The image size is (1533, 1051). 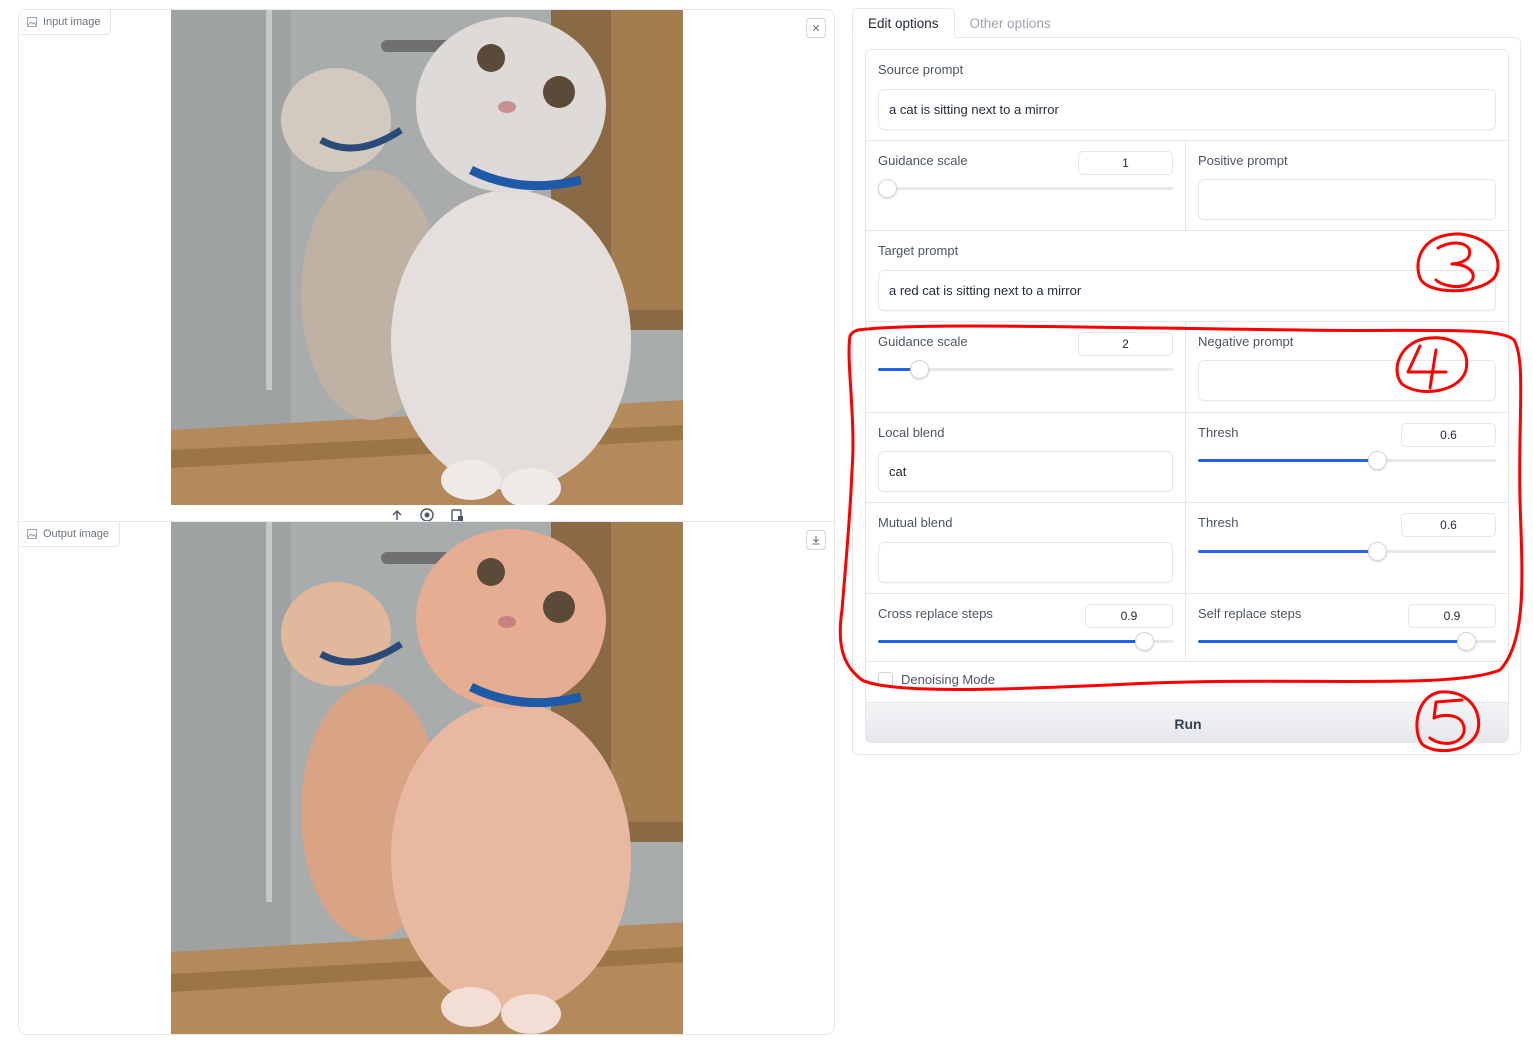 I want to click on denoising-mode: Denoising Mode, so click(x=936, y=679).